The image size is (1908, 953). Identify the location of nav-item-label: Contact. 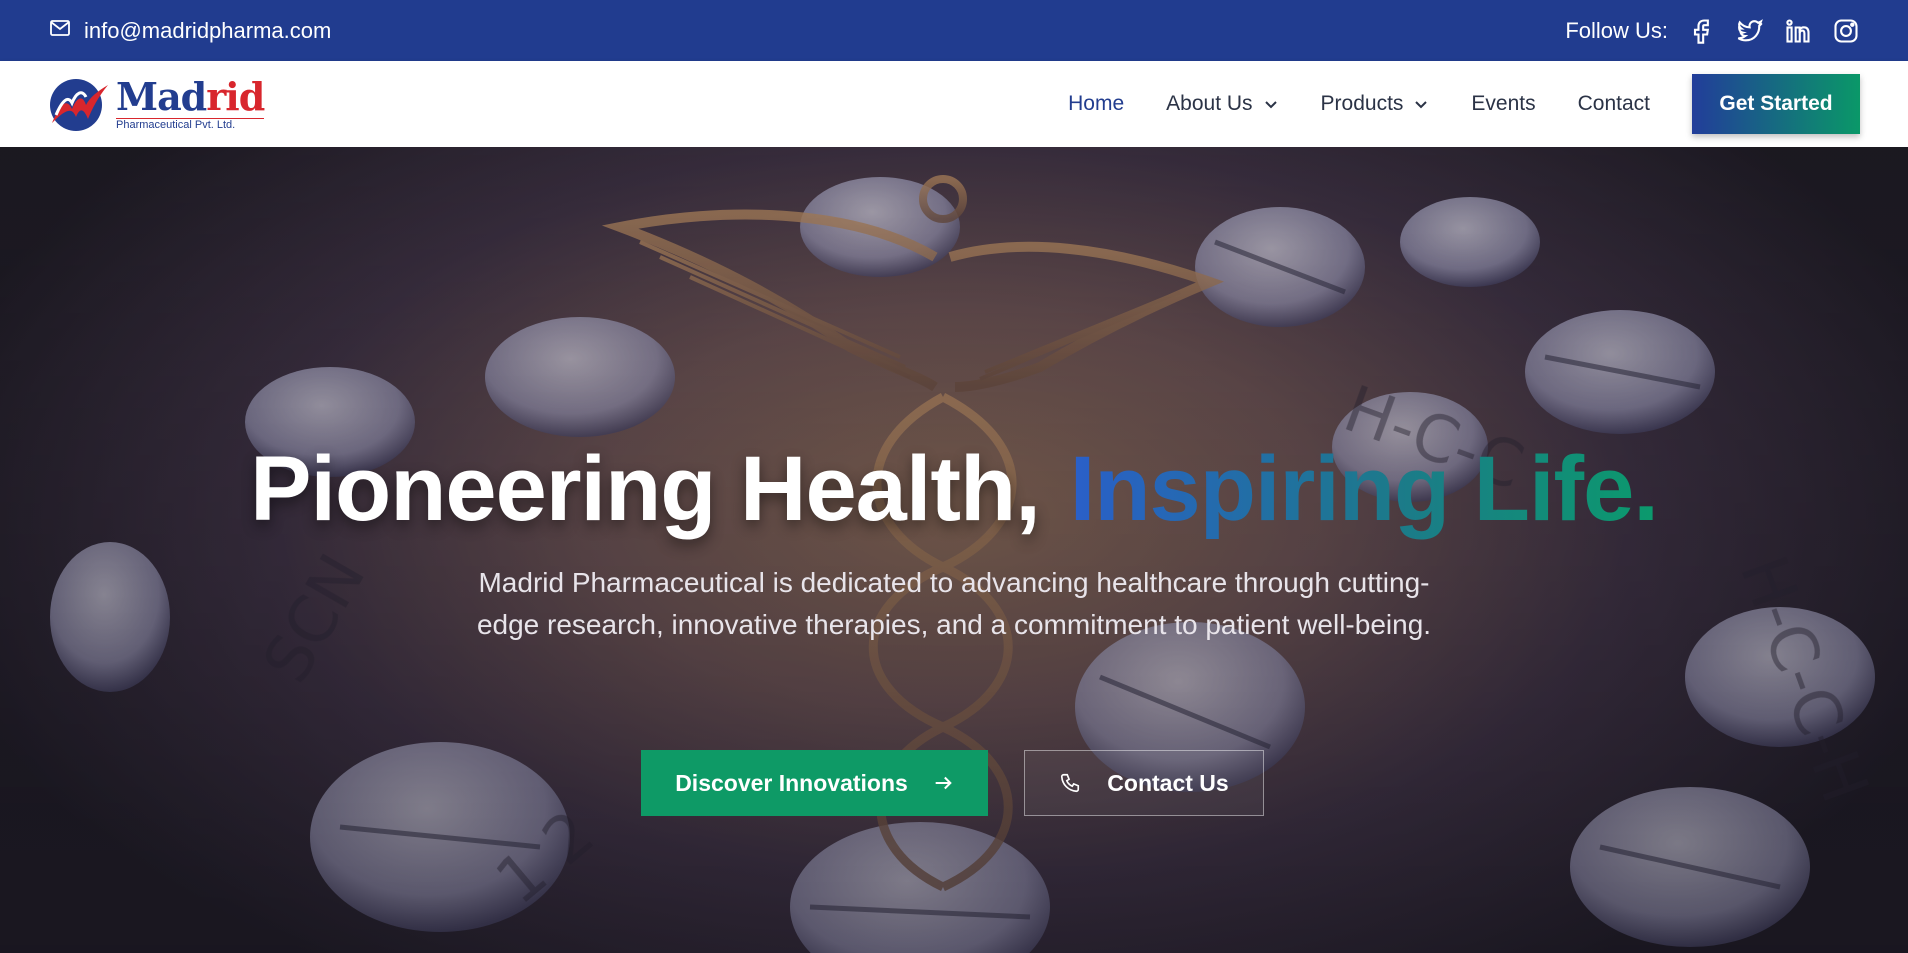
(1613, 103).